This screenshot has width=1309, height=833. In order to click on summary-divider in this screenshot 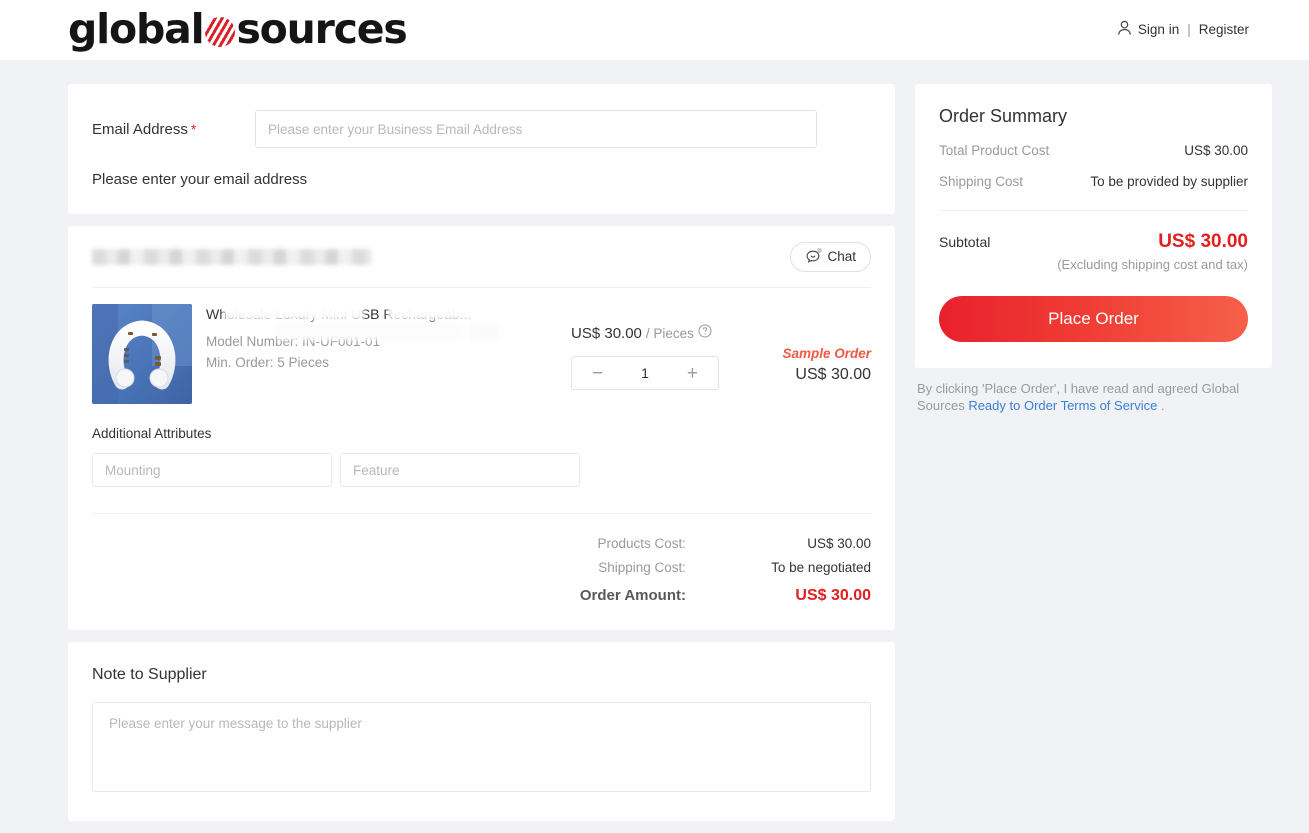, I will do `click(1093, 210)`.